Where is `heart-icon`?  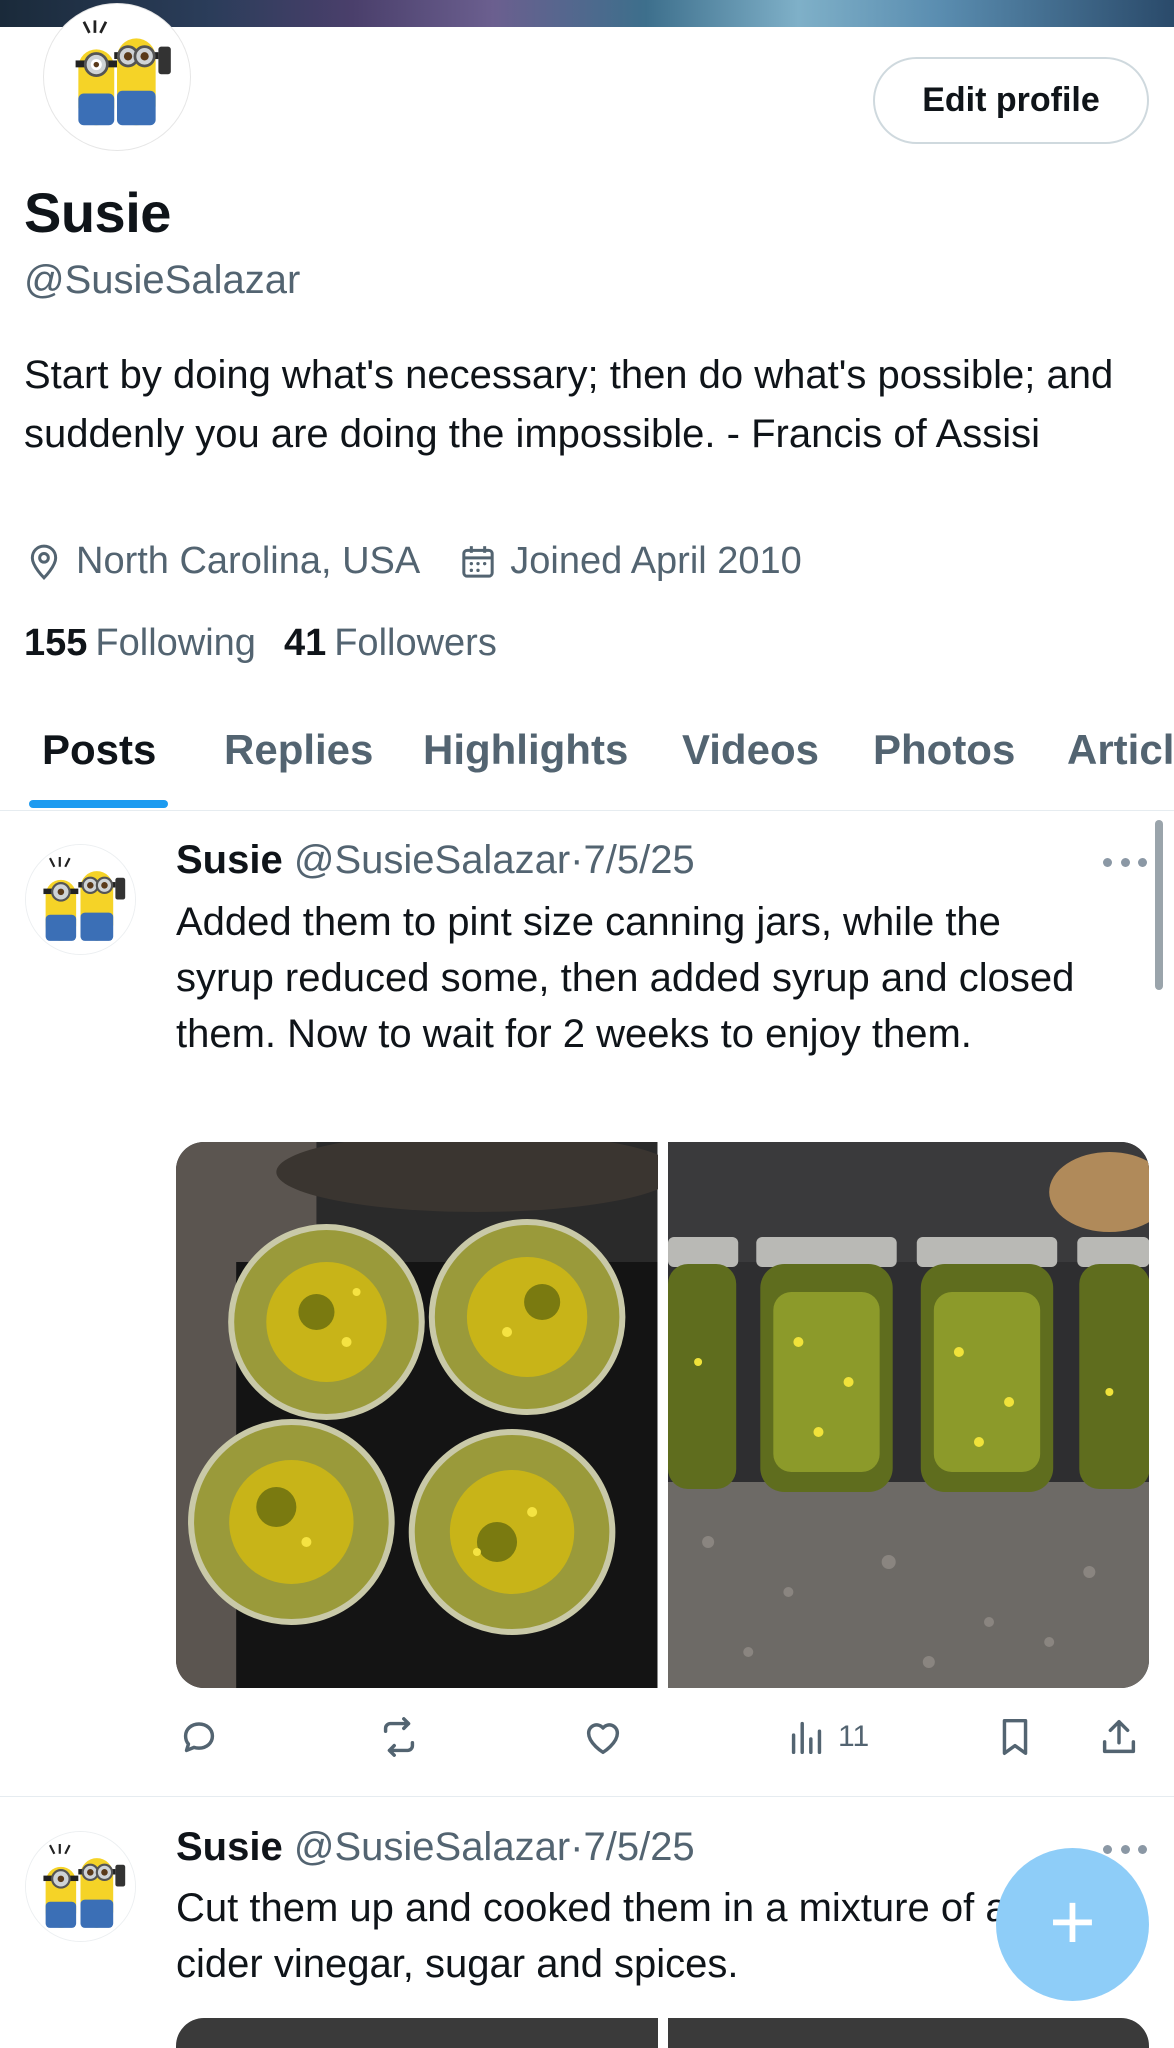
heart-icon is located at coordinates (603, 1739).